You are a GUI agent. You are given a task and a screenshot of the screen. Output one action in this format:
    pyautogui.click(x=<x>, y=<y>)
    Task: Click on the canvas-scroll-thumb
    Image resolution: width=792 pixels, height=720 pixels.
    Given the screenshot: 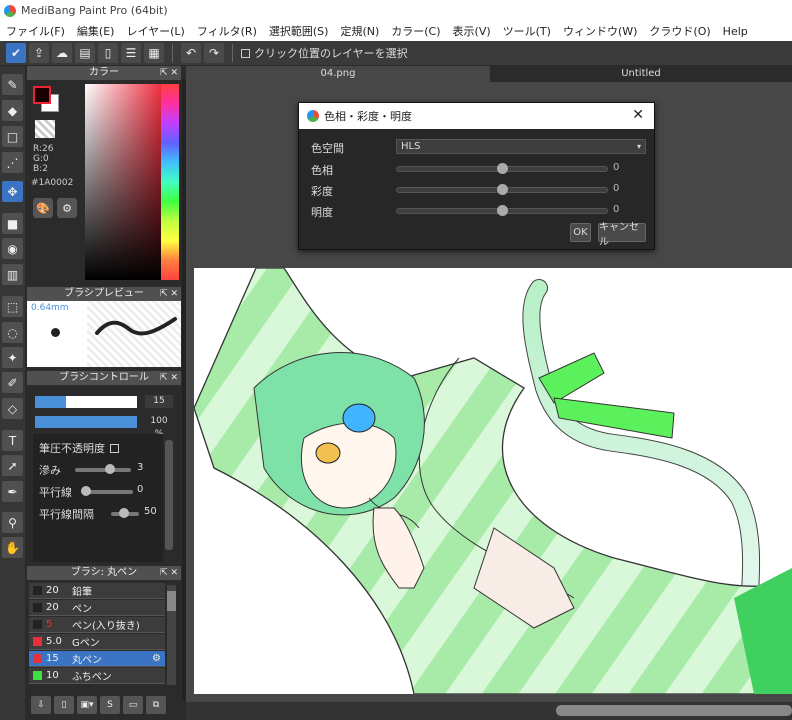 What is the action you would take?
    pyautogui.click(x=674, y=710)
    